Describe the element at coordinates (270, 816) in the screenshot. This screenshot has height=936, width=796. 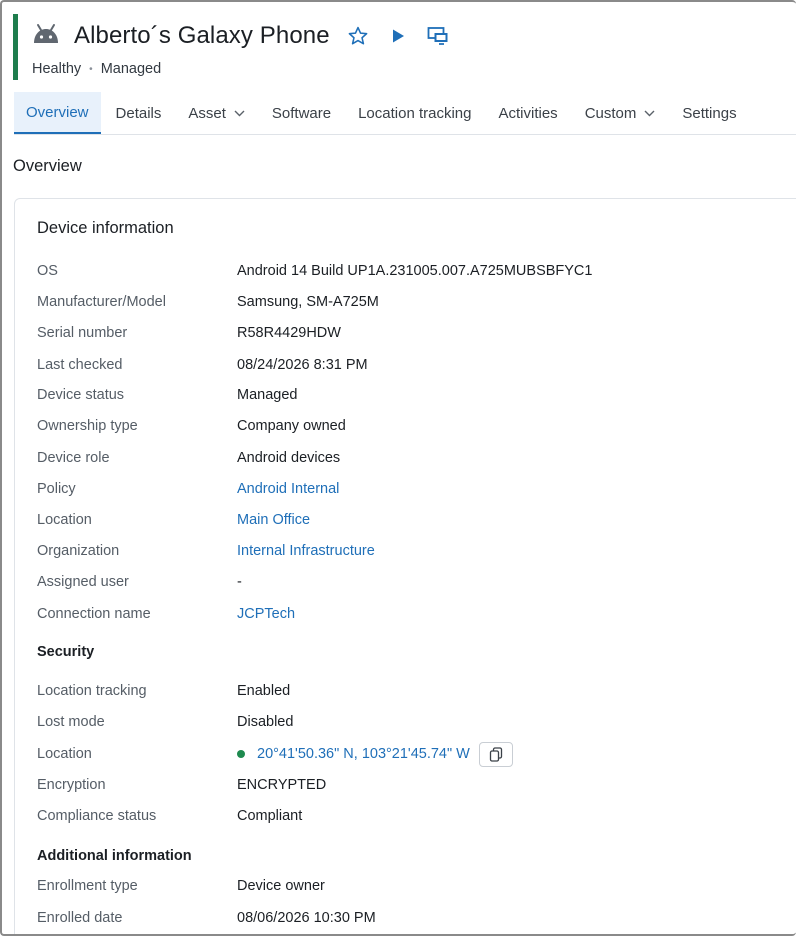
I see `row-value: Compliant` at that location.